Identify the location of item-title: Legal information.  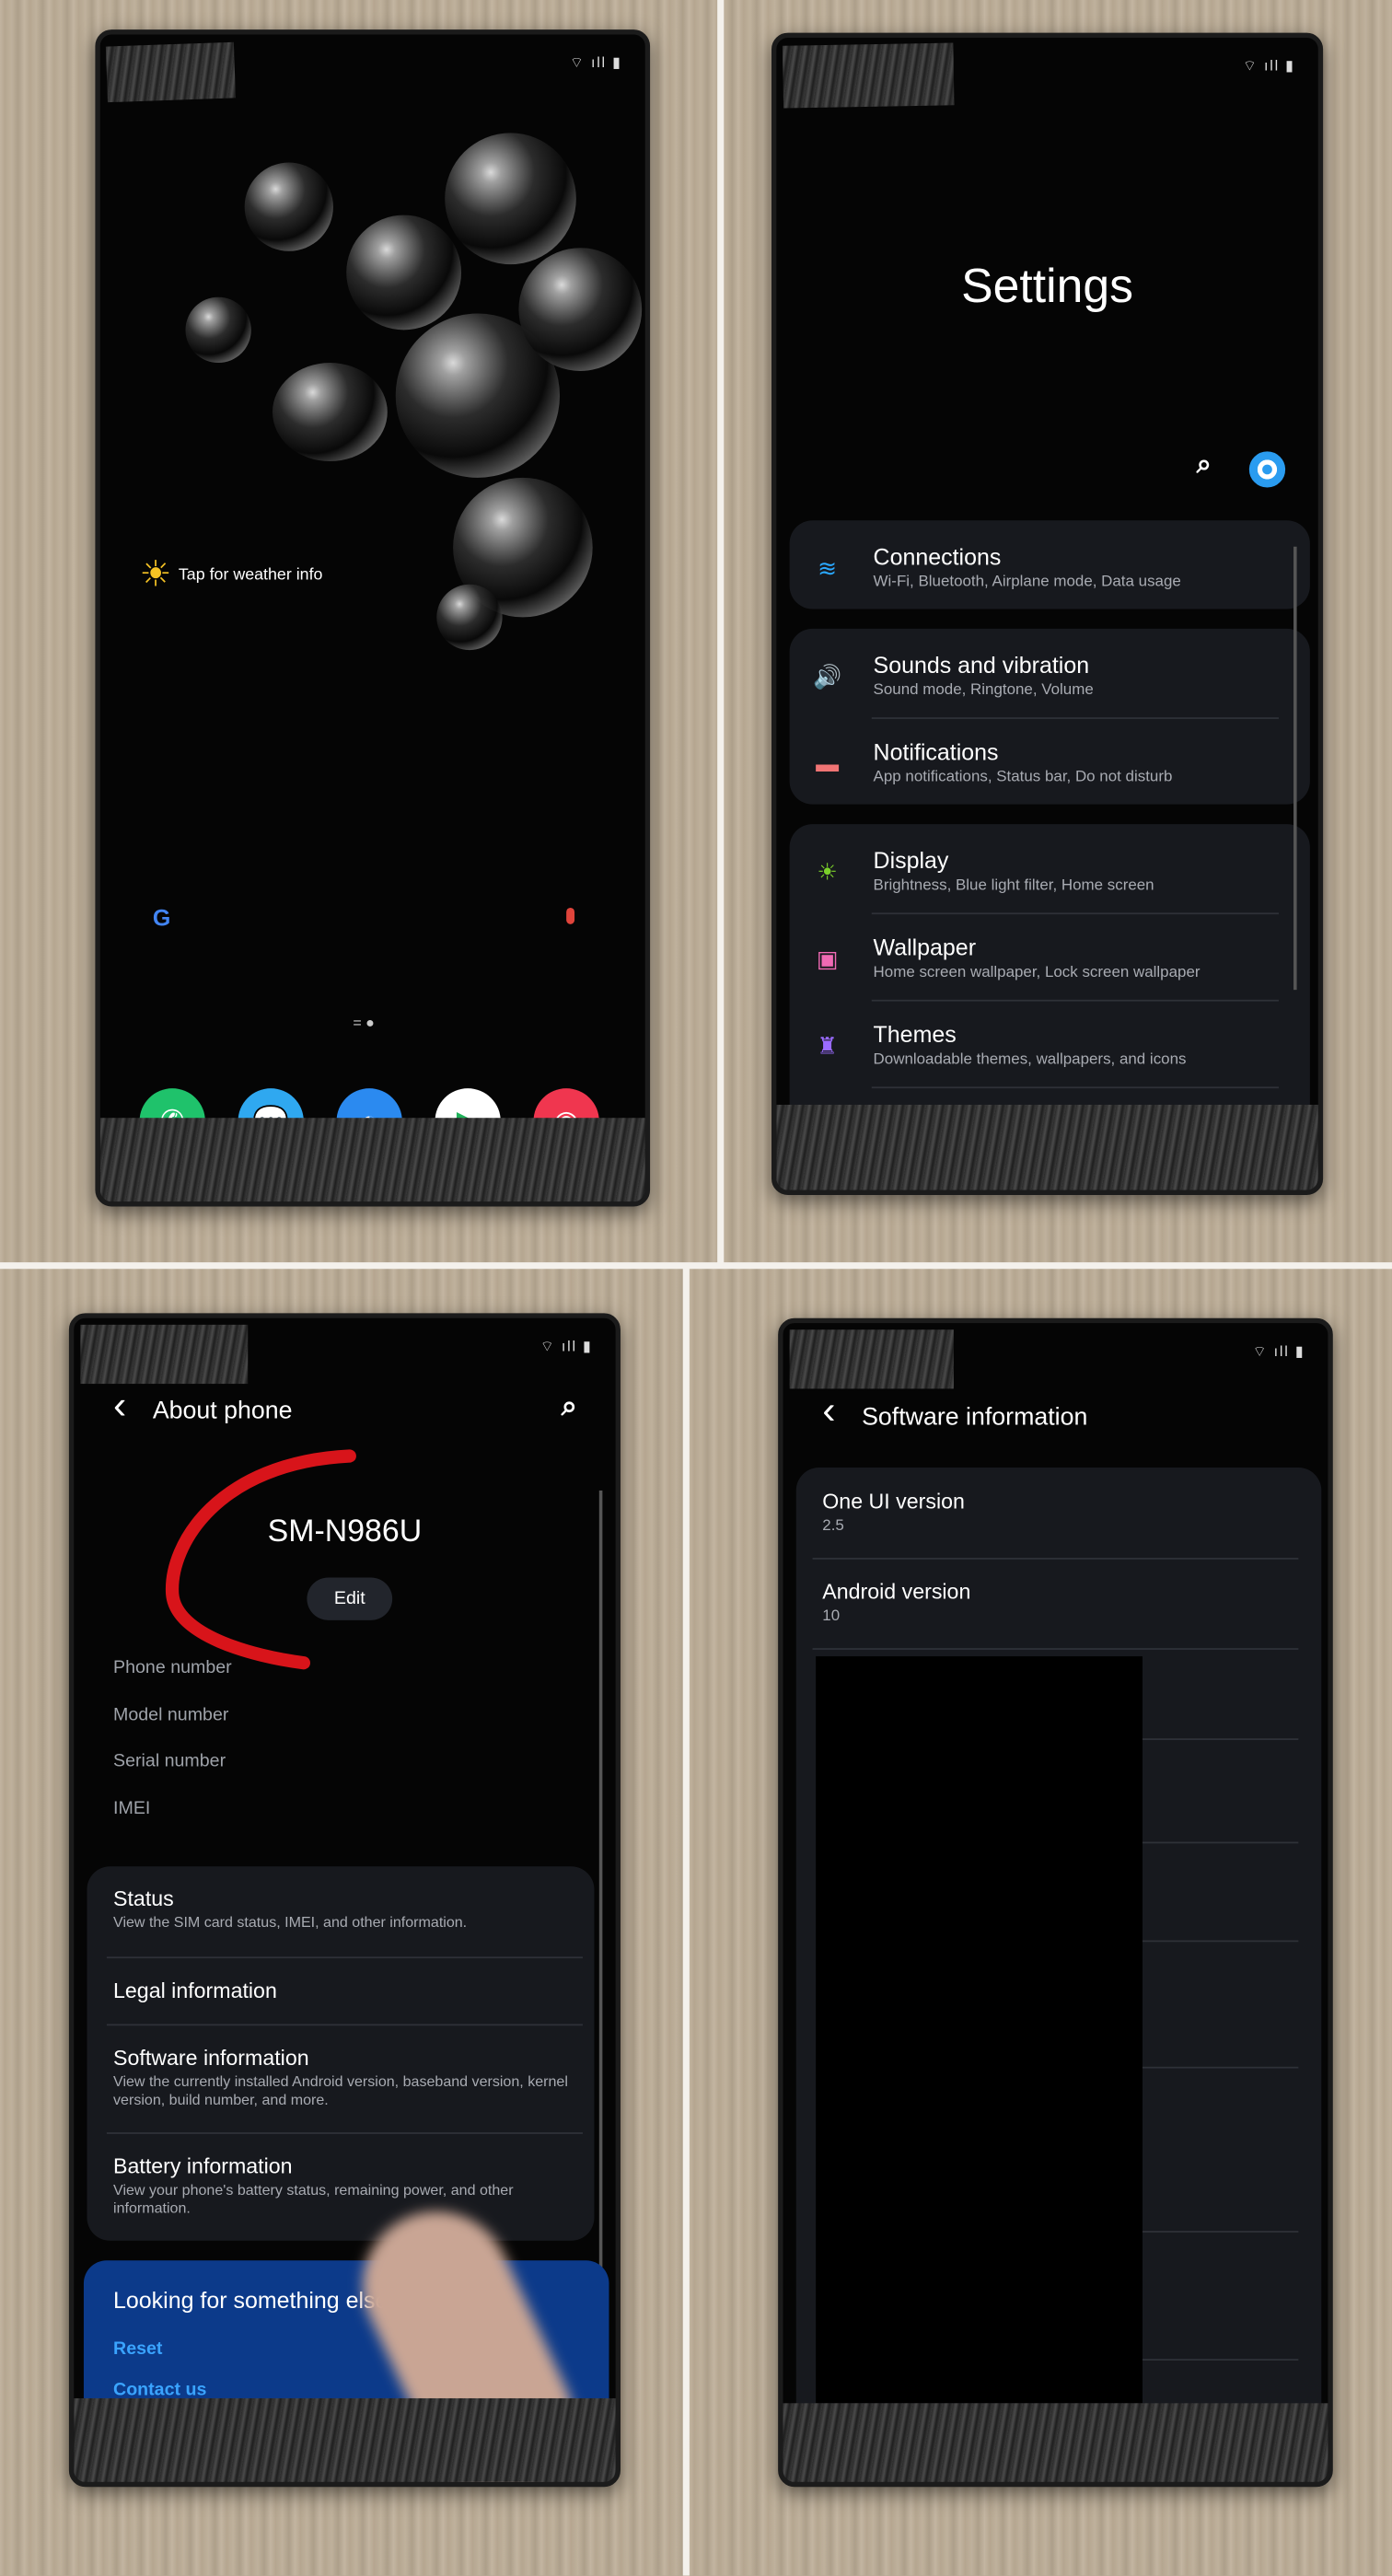
(195, 1990).